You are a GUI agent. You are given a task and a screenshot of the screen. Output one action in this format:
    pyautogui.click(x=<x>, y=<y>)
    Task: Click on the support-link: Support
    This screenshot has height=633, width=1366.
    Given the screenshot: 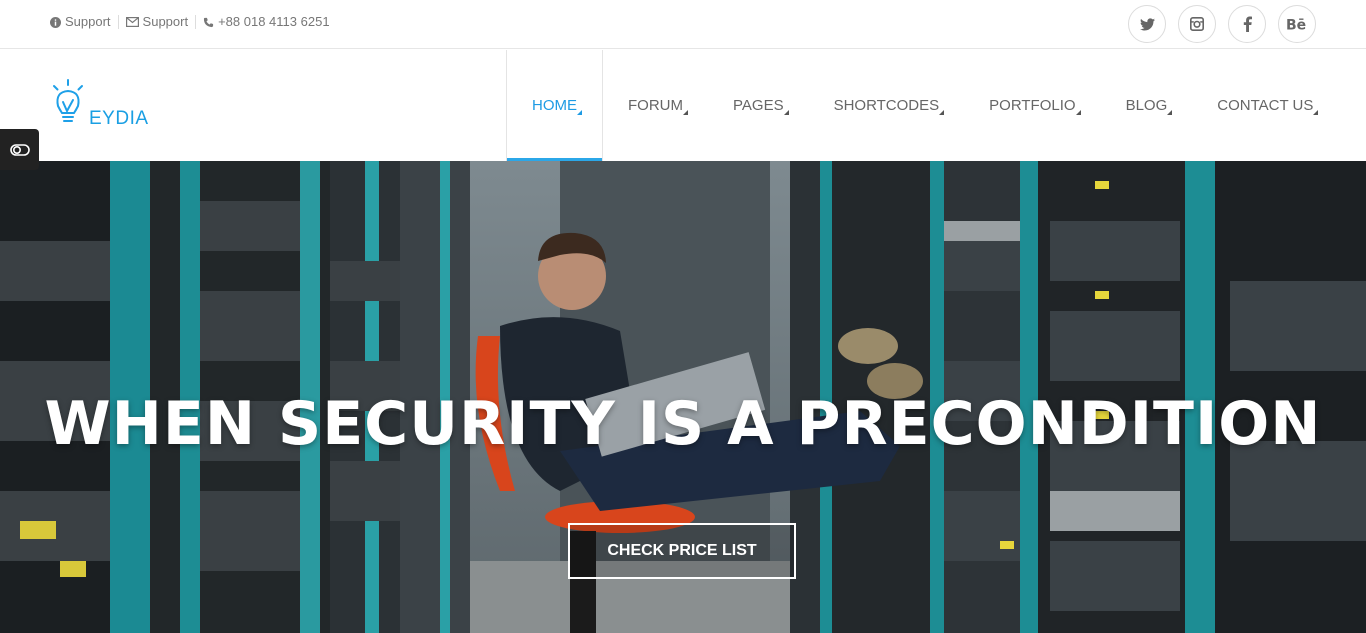 What is the action you would take?
    pyautogui.click(x=84, y=22)
    